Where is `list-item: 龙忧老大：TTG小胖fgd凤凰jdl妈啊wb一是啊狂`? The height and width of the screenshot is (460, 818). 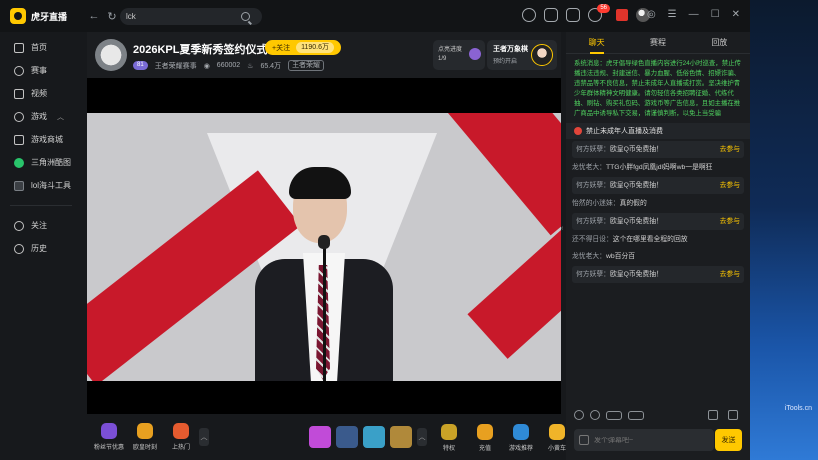 list-item: 龙忧老大：TTG小胖fgd凤凰jdl妈啊wb一是啊狂 is located at coordinates (658, 167).